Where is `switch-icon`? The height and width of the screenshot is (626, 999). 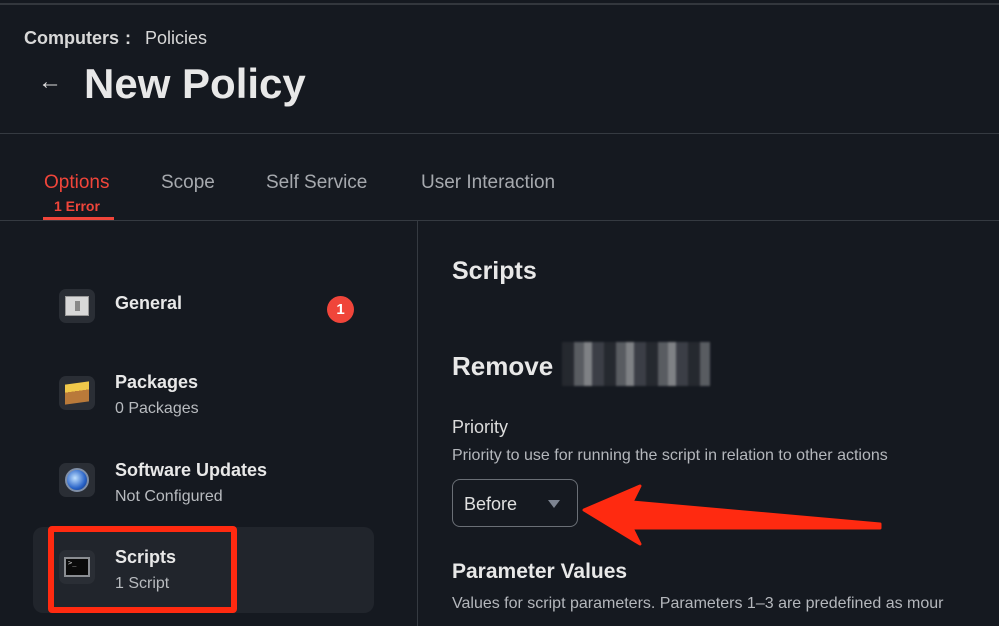 switch-icon is located at coordinates (77, 306).